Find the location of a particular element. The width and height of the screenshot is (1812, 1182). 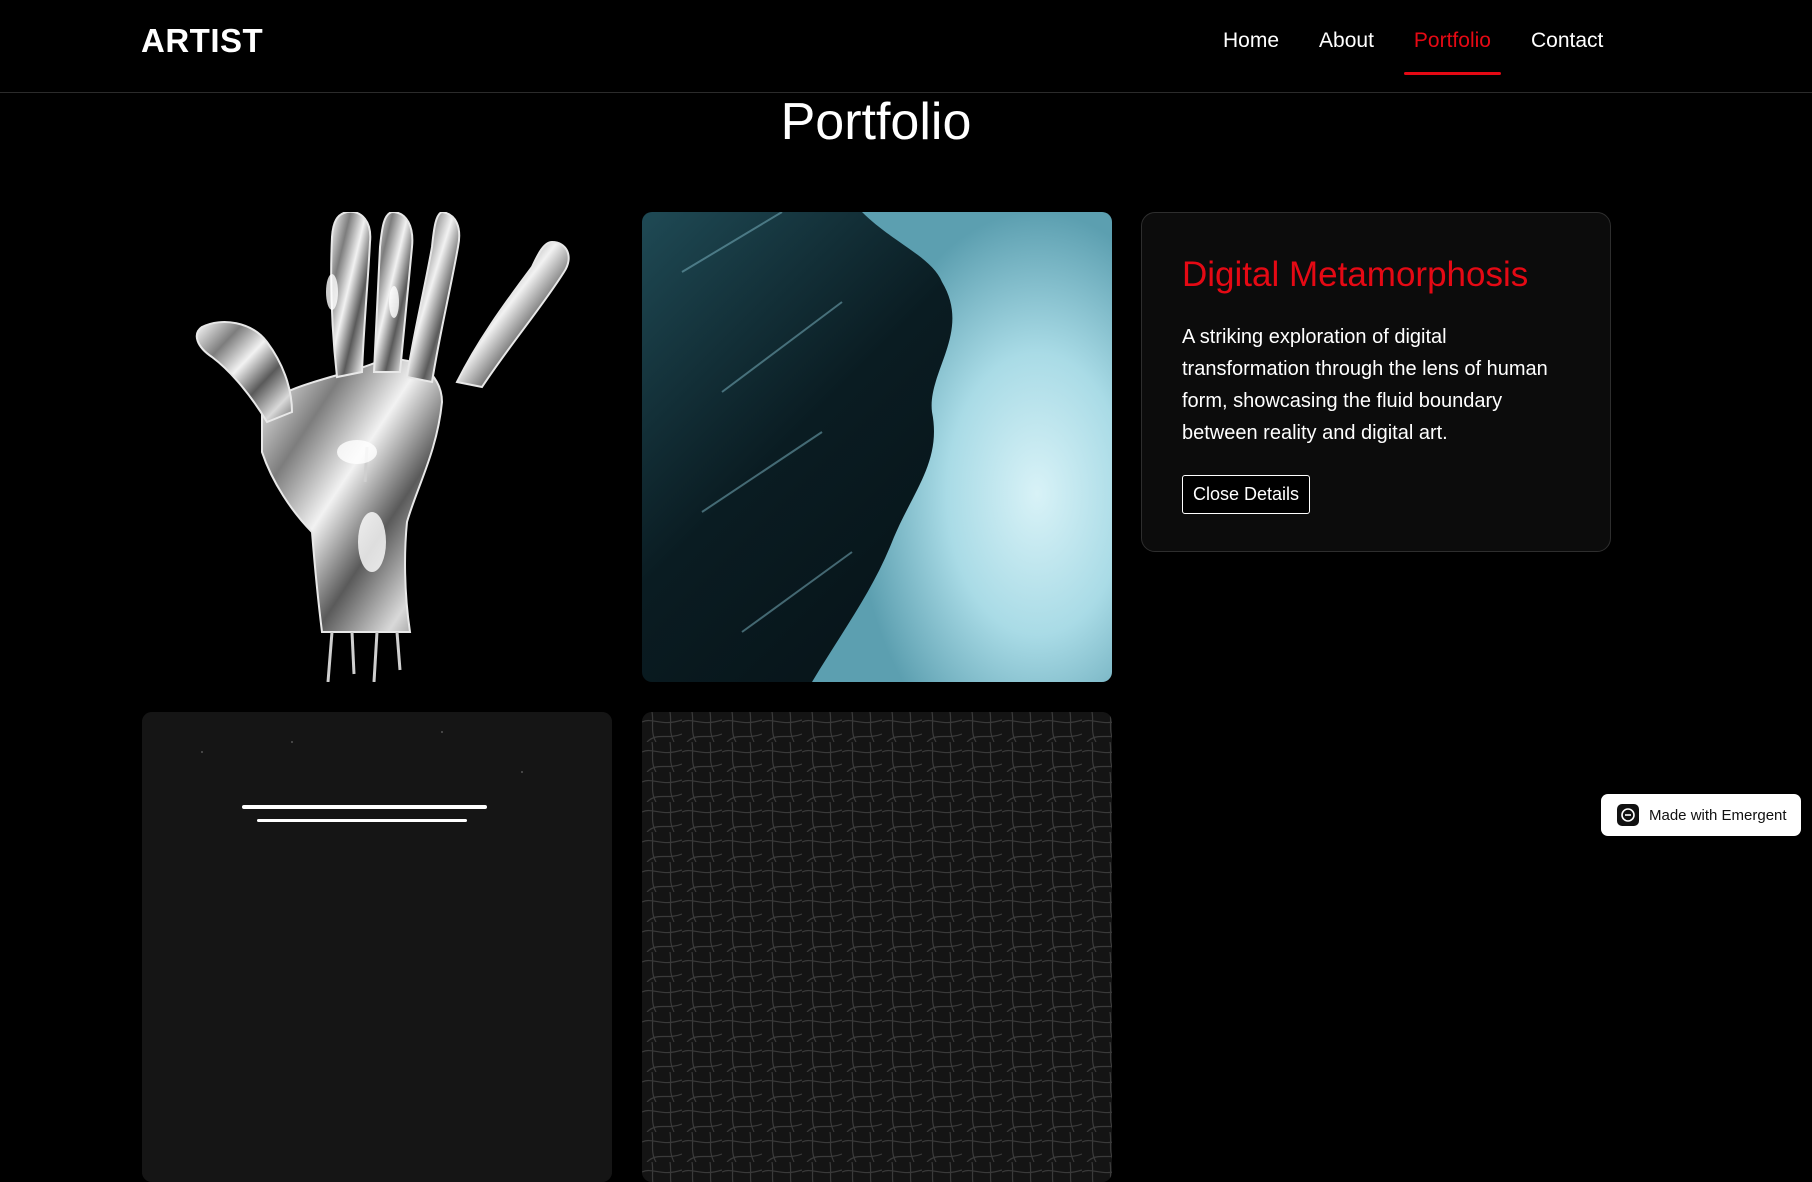

leather-texture-artwork is located at coordinates (877, 947).